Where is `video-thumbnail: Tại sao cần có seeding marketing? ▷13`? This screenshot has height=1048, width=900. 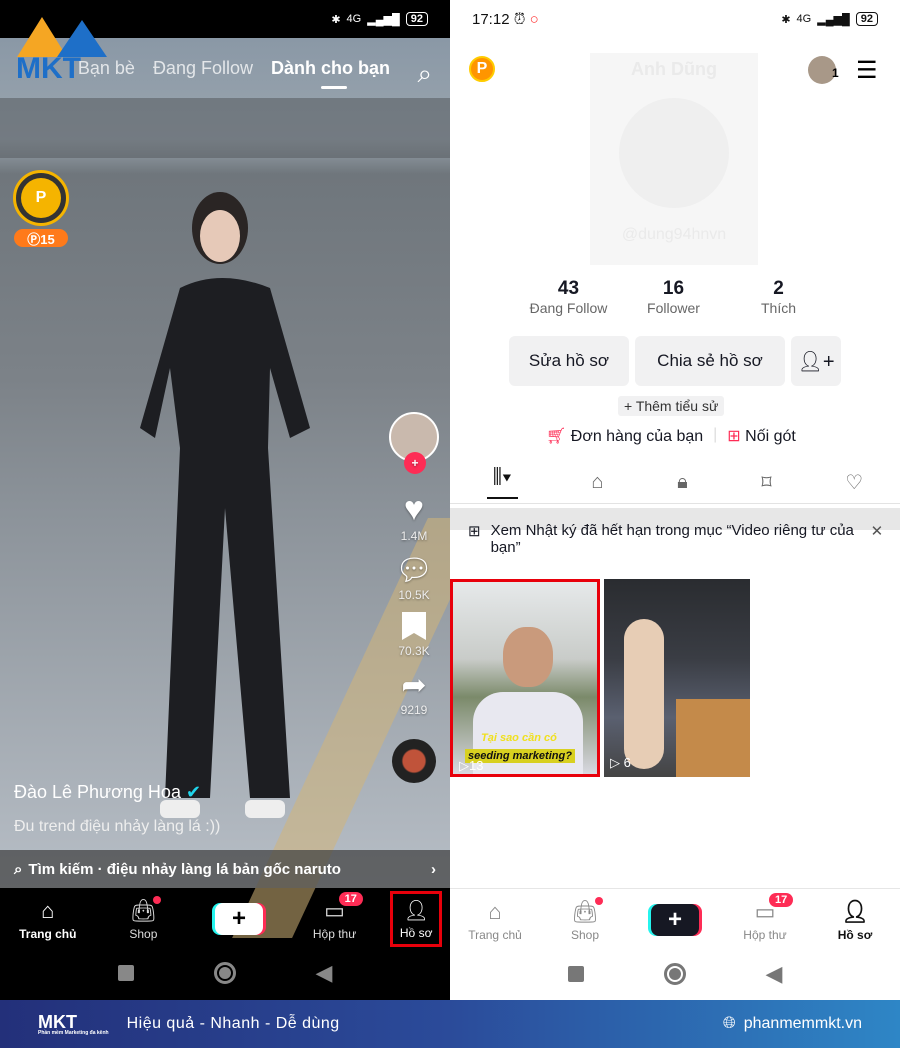
video-thumbnail: Tại sao cần có seeding marketing? ▷13 is located at coordinates (525, 678).